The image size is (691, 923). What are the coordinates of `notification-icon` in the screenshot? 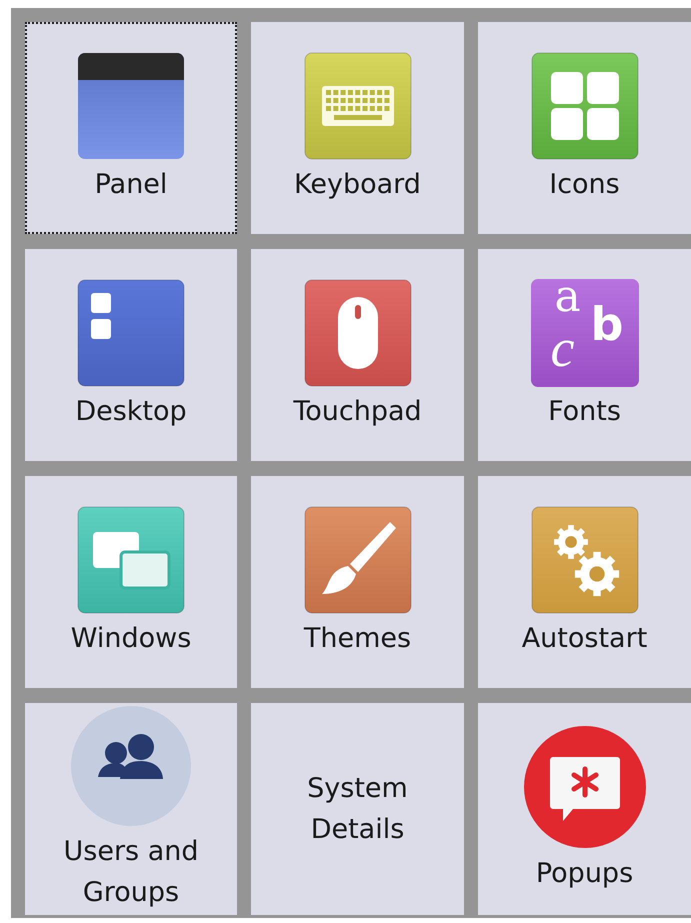 It's located at (584, 786).